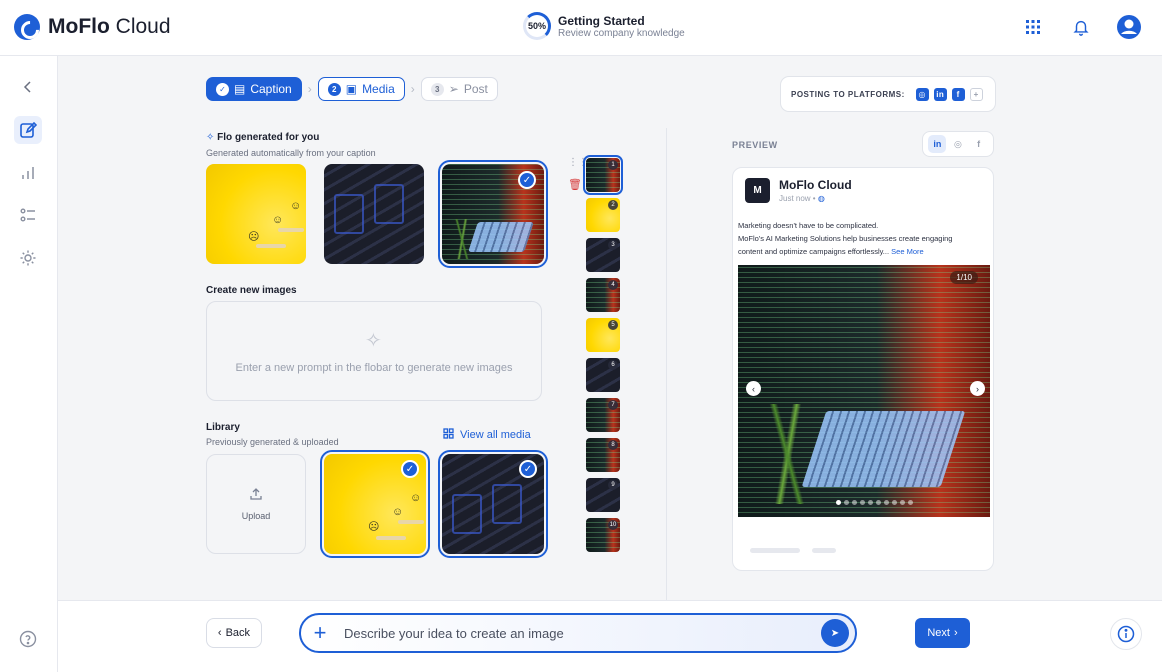 Image resolution: width=1162 pixels, height=672 pixels. Describe the element at coordinates (603, 335) in the screenshot. I see `thumbnail: 5` at that location.